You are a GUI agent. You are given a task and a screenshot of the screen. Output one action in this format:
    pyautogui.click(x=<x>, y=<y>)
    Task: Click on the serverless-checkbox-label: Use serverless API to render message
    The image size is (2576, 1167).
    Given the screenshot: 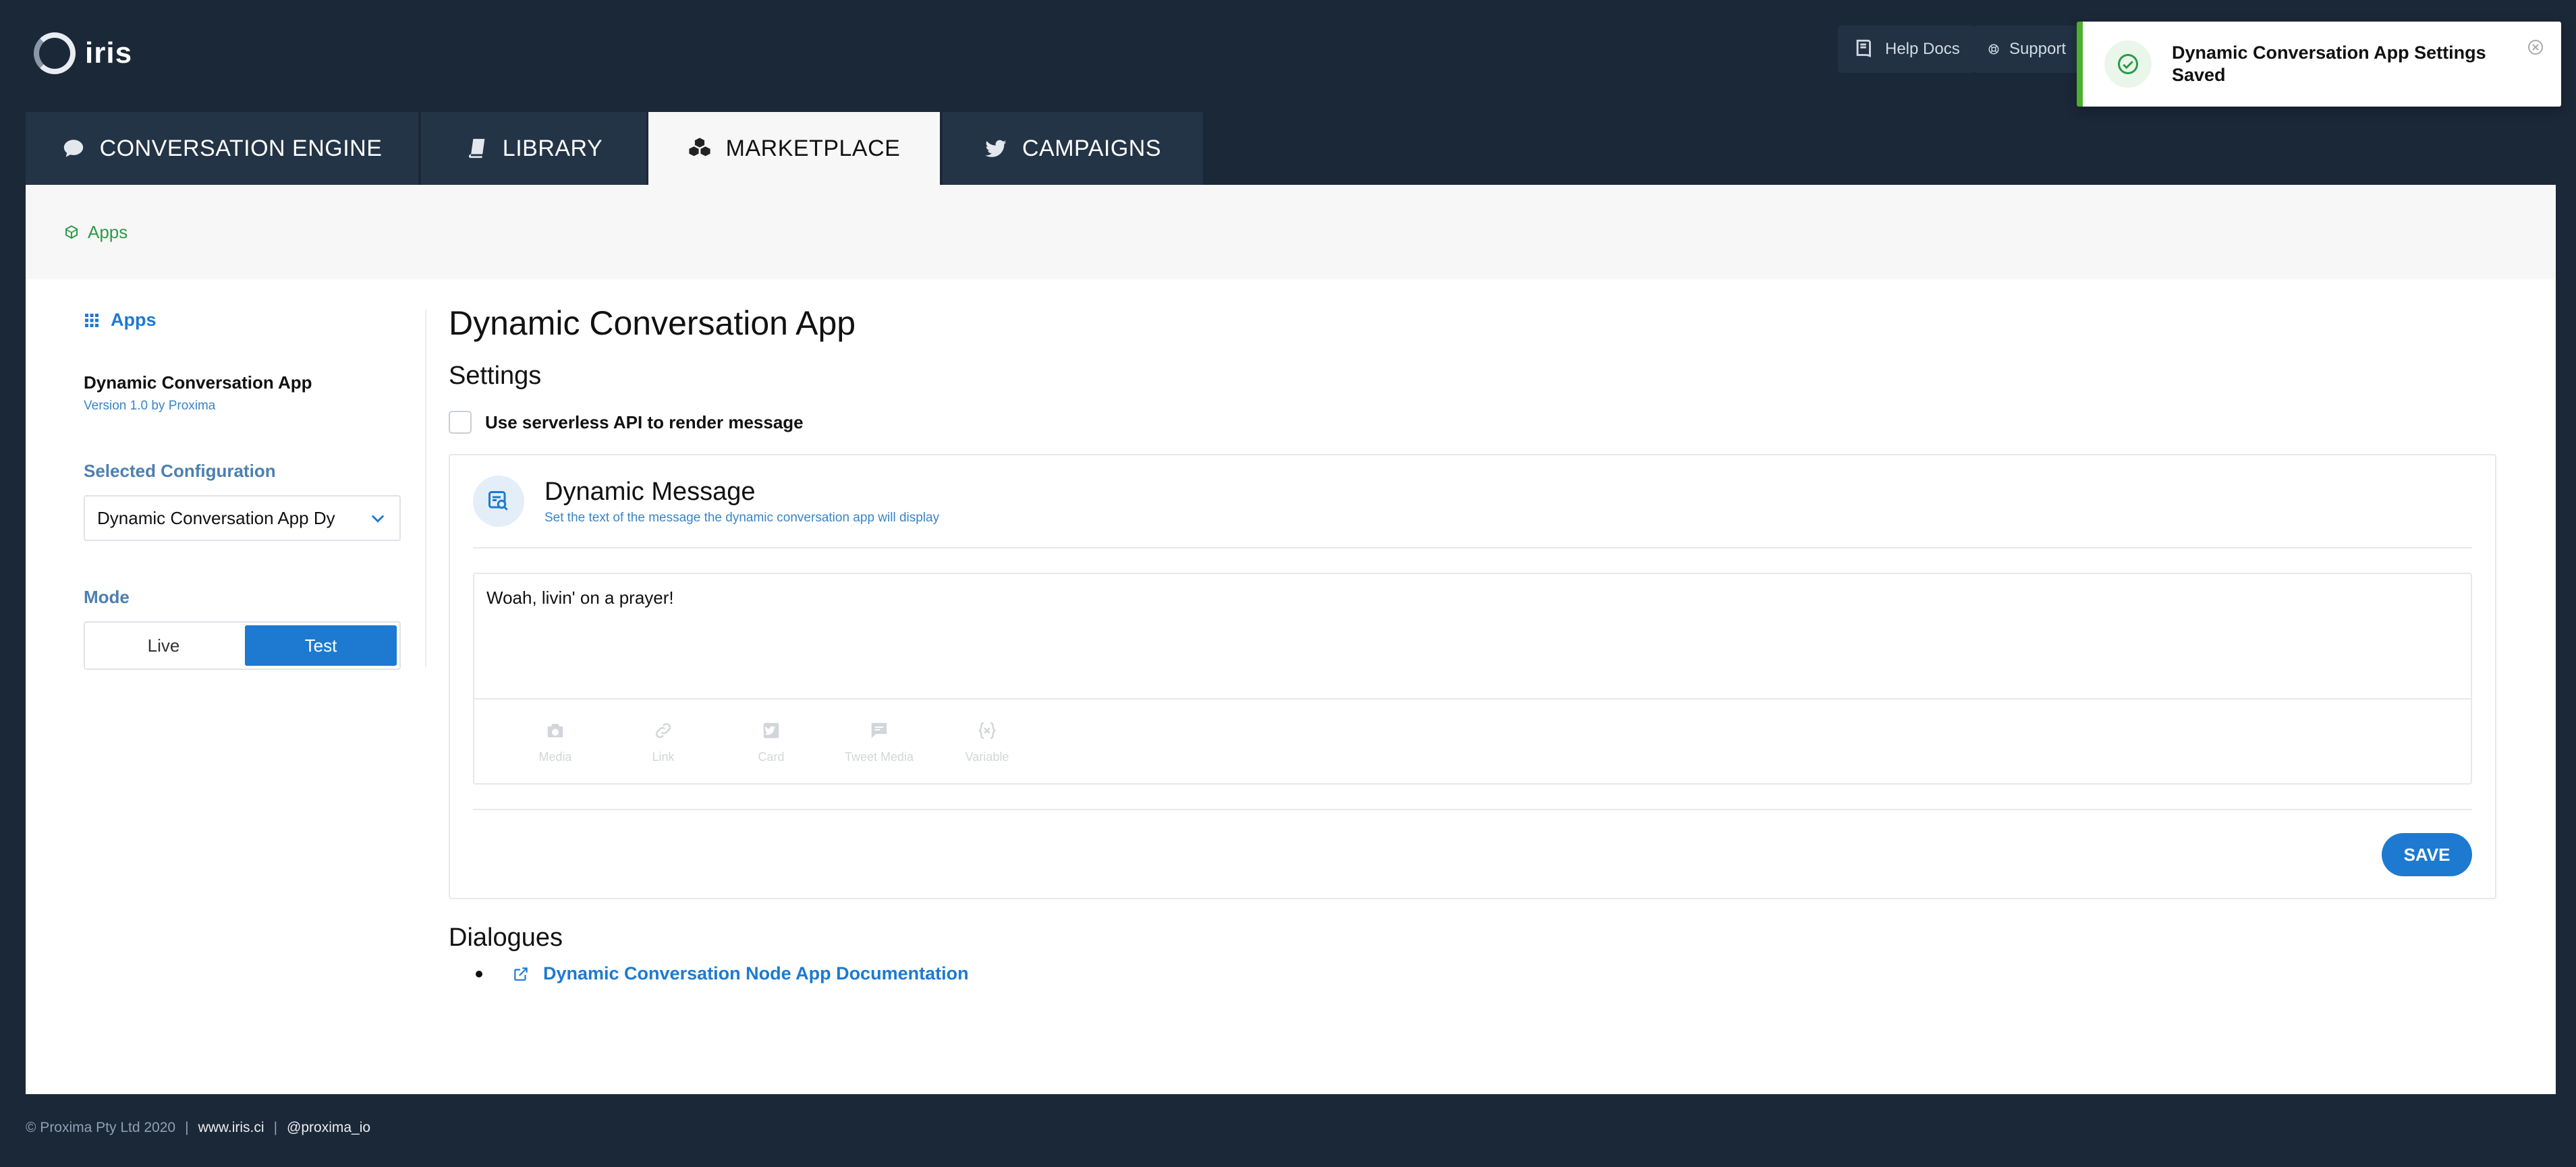 What is the action you would take?
    pyautogui.click(x=644, y=421)
    